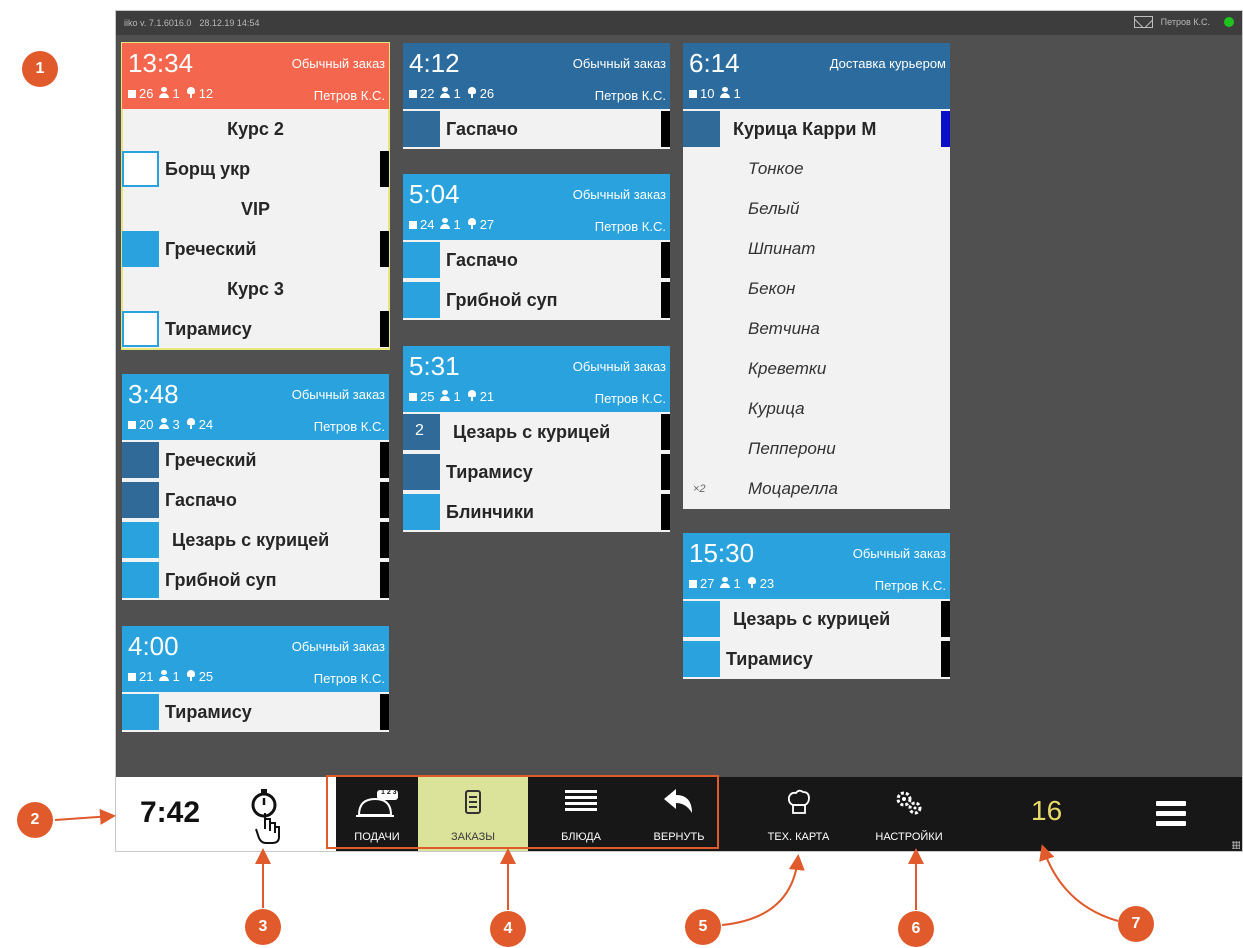 This screenshot has height=948, width=1243. I want to click on callout-arrows, so click(586, 867).